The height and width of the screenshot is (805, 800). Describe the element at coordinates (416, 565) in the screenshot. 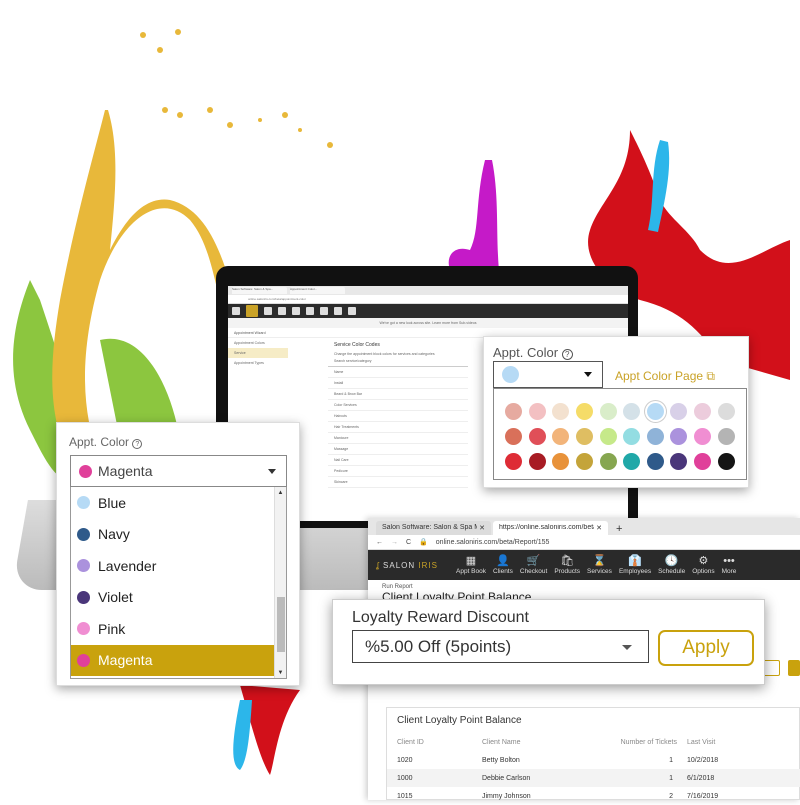

I see `salon-iris-logo: ʆ SALON IRIS` at that location.